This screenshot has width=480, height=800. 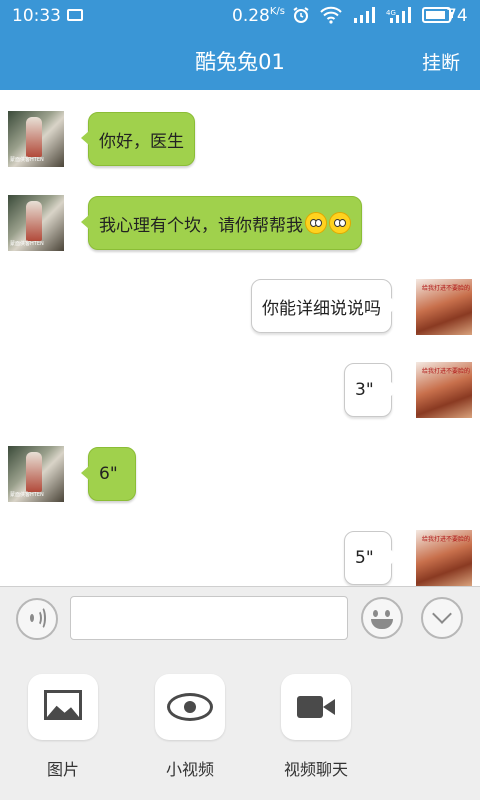 What do you see at coordinates (201, 225) in the screenshot?
I see `message-text: 我心理有个坎，请你帮帮我` at bounding box center [201, 225].